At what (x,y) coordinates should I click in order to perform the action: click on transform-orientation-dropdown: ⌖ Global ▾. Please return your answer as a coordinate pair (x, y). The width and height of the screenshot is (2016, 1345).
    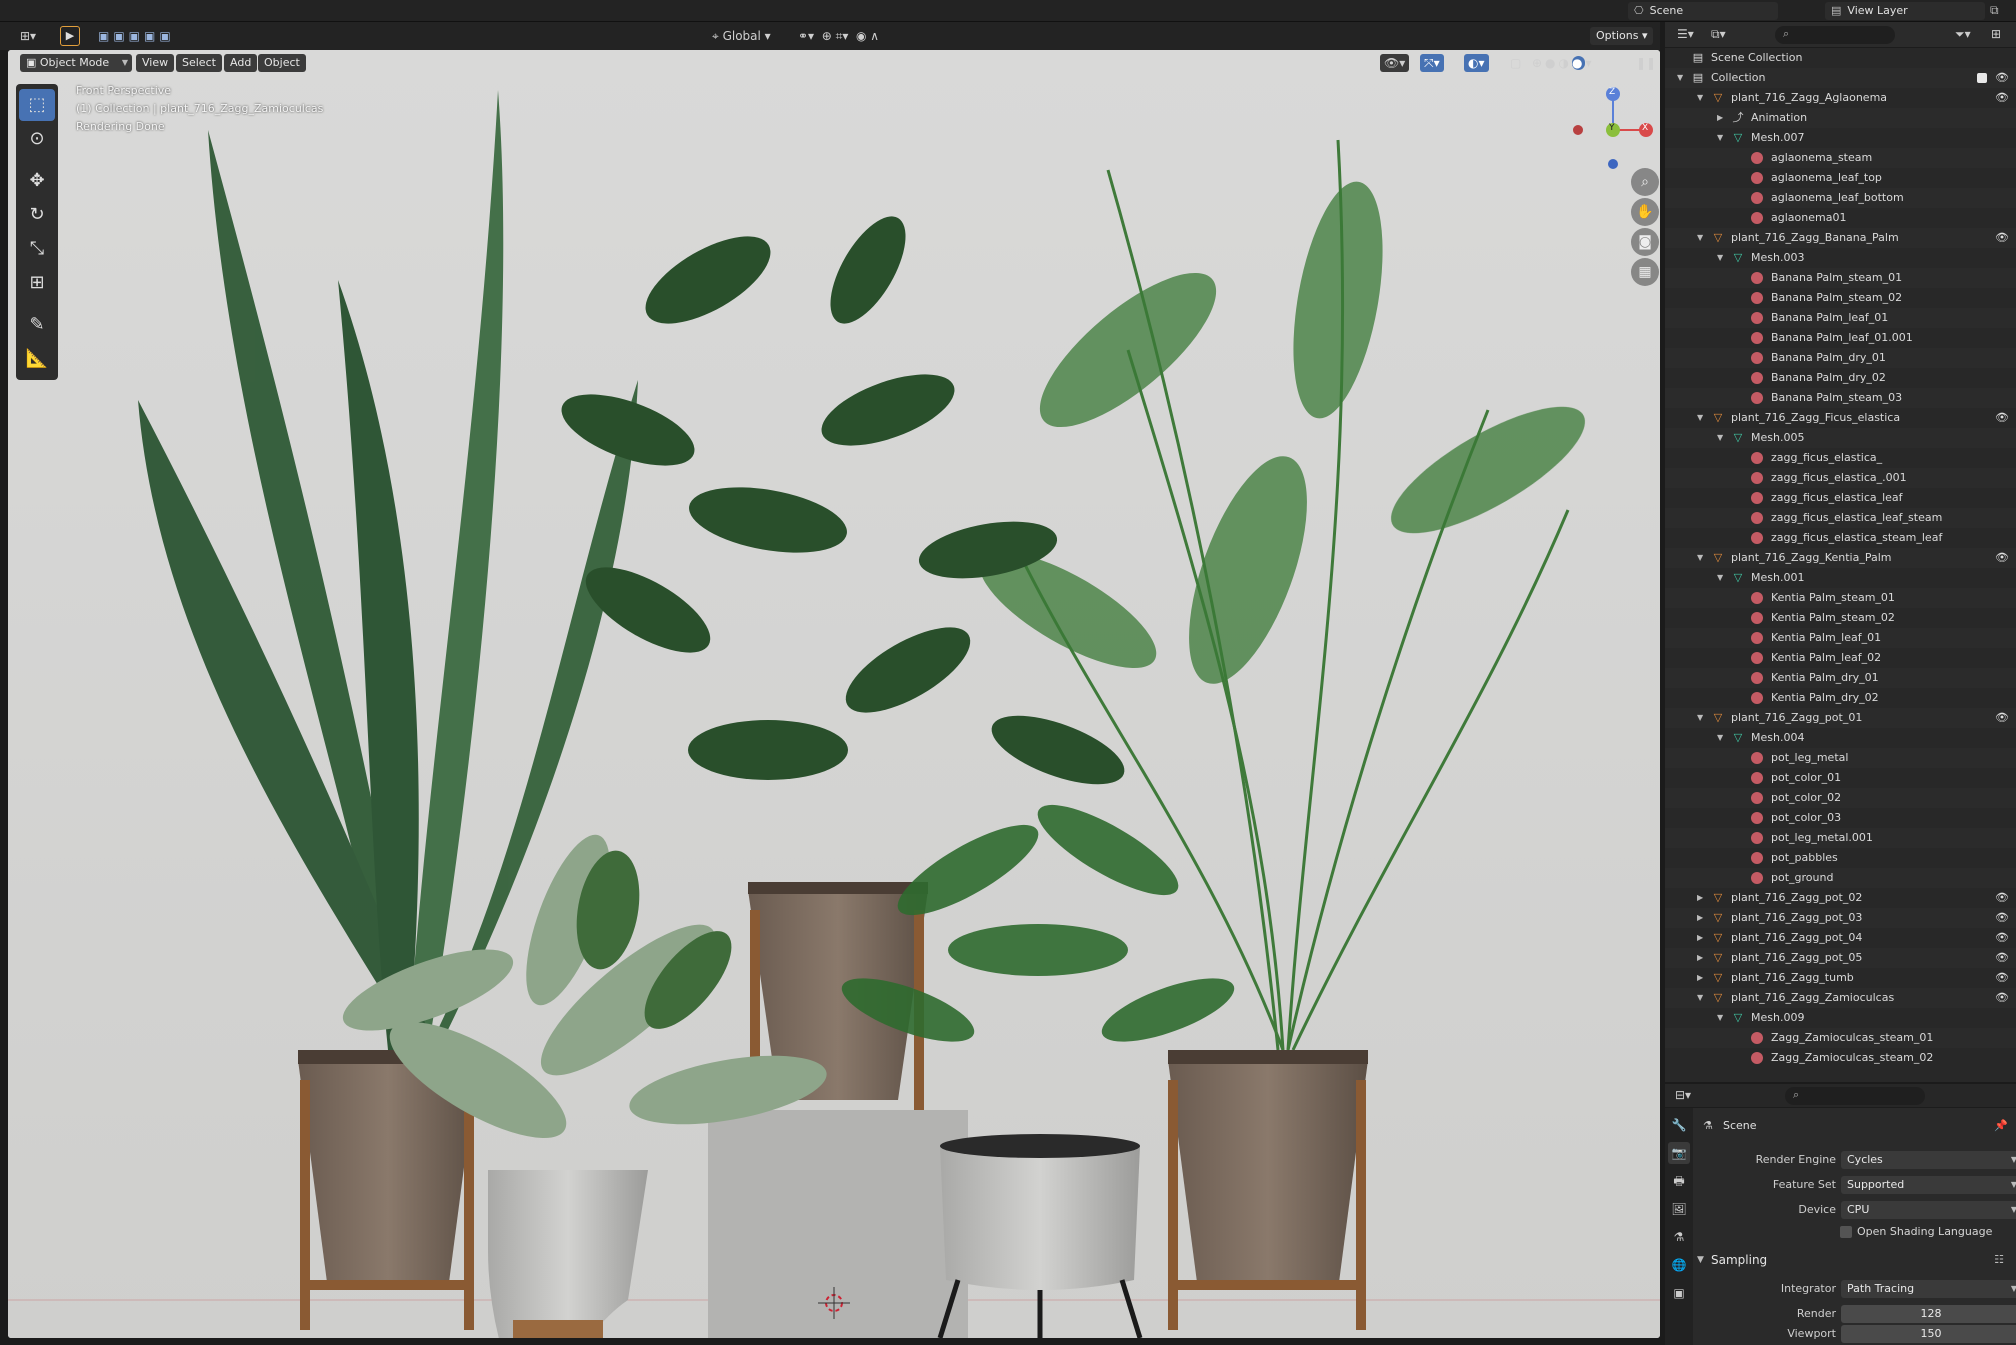
    Looking at the image, I should click on (741, 36).